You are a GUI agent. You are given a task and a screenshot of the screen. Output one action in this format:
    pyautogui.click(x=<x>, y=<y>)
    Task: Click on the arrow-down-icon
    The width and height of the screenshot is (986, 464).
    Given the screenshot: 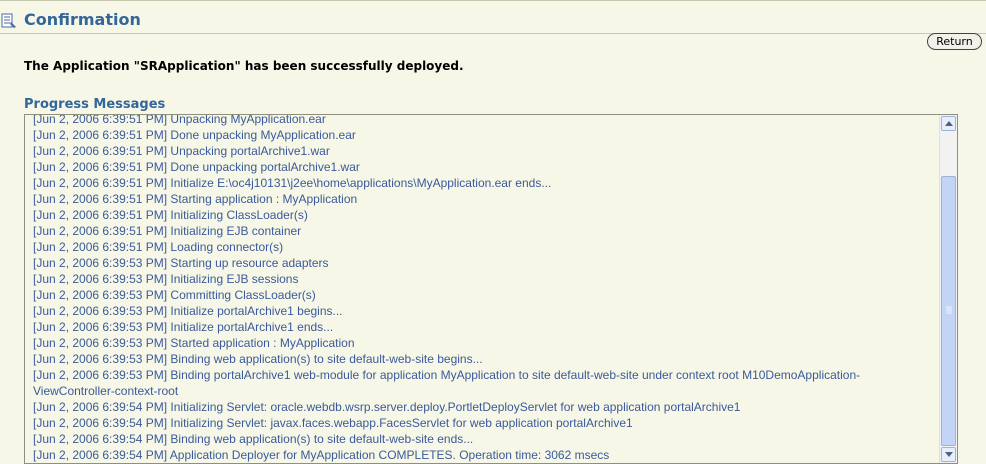 What is the action you would take?
    pyautogui.click(x=949, y=454)
    